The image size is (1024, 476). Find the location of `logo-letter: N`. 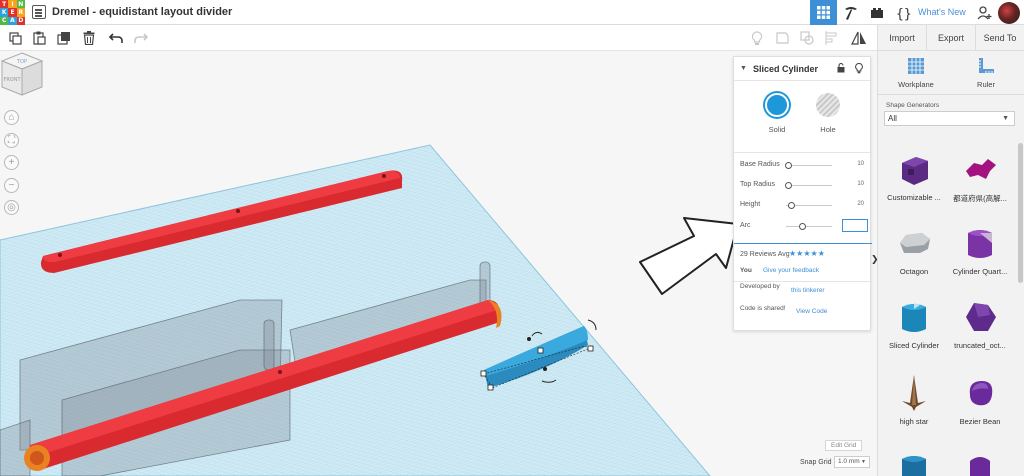

logo-letter: N is located at coordinates (20, 4).